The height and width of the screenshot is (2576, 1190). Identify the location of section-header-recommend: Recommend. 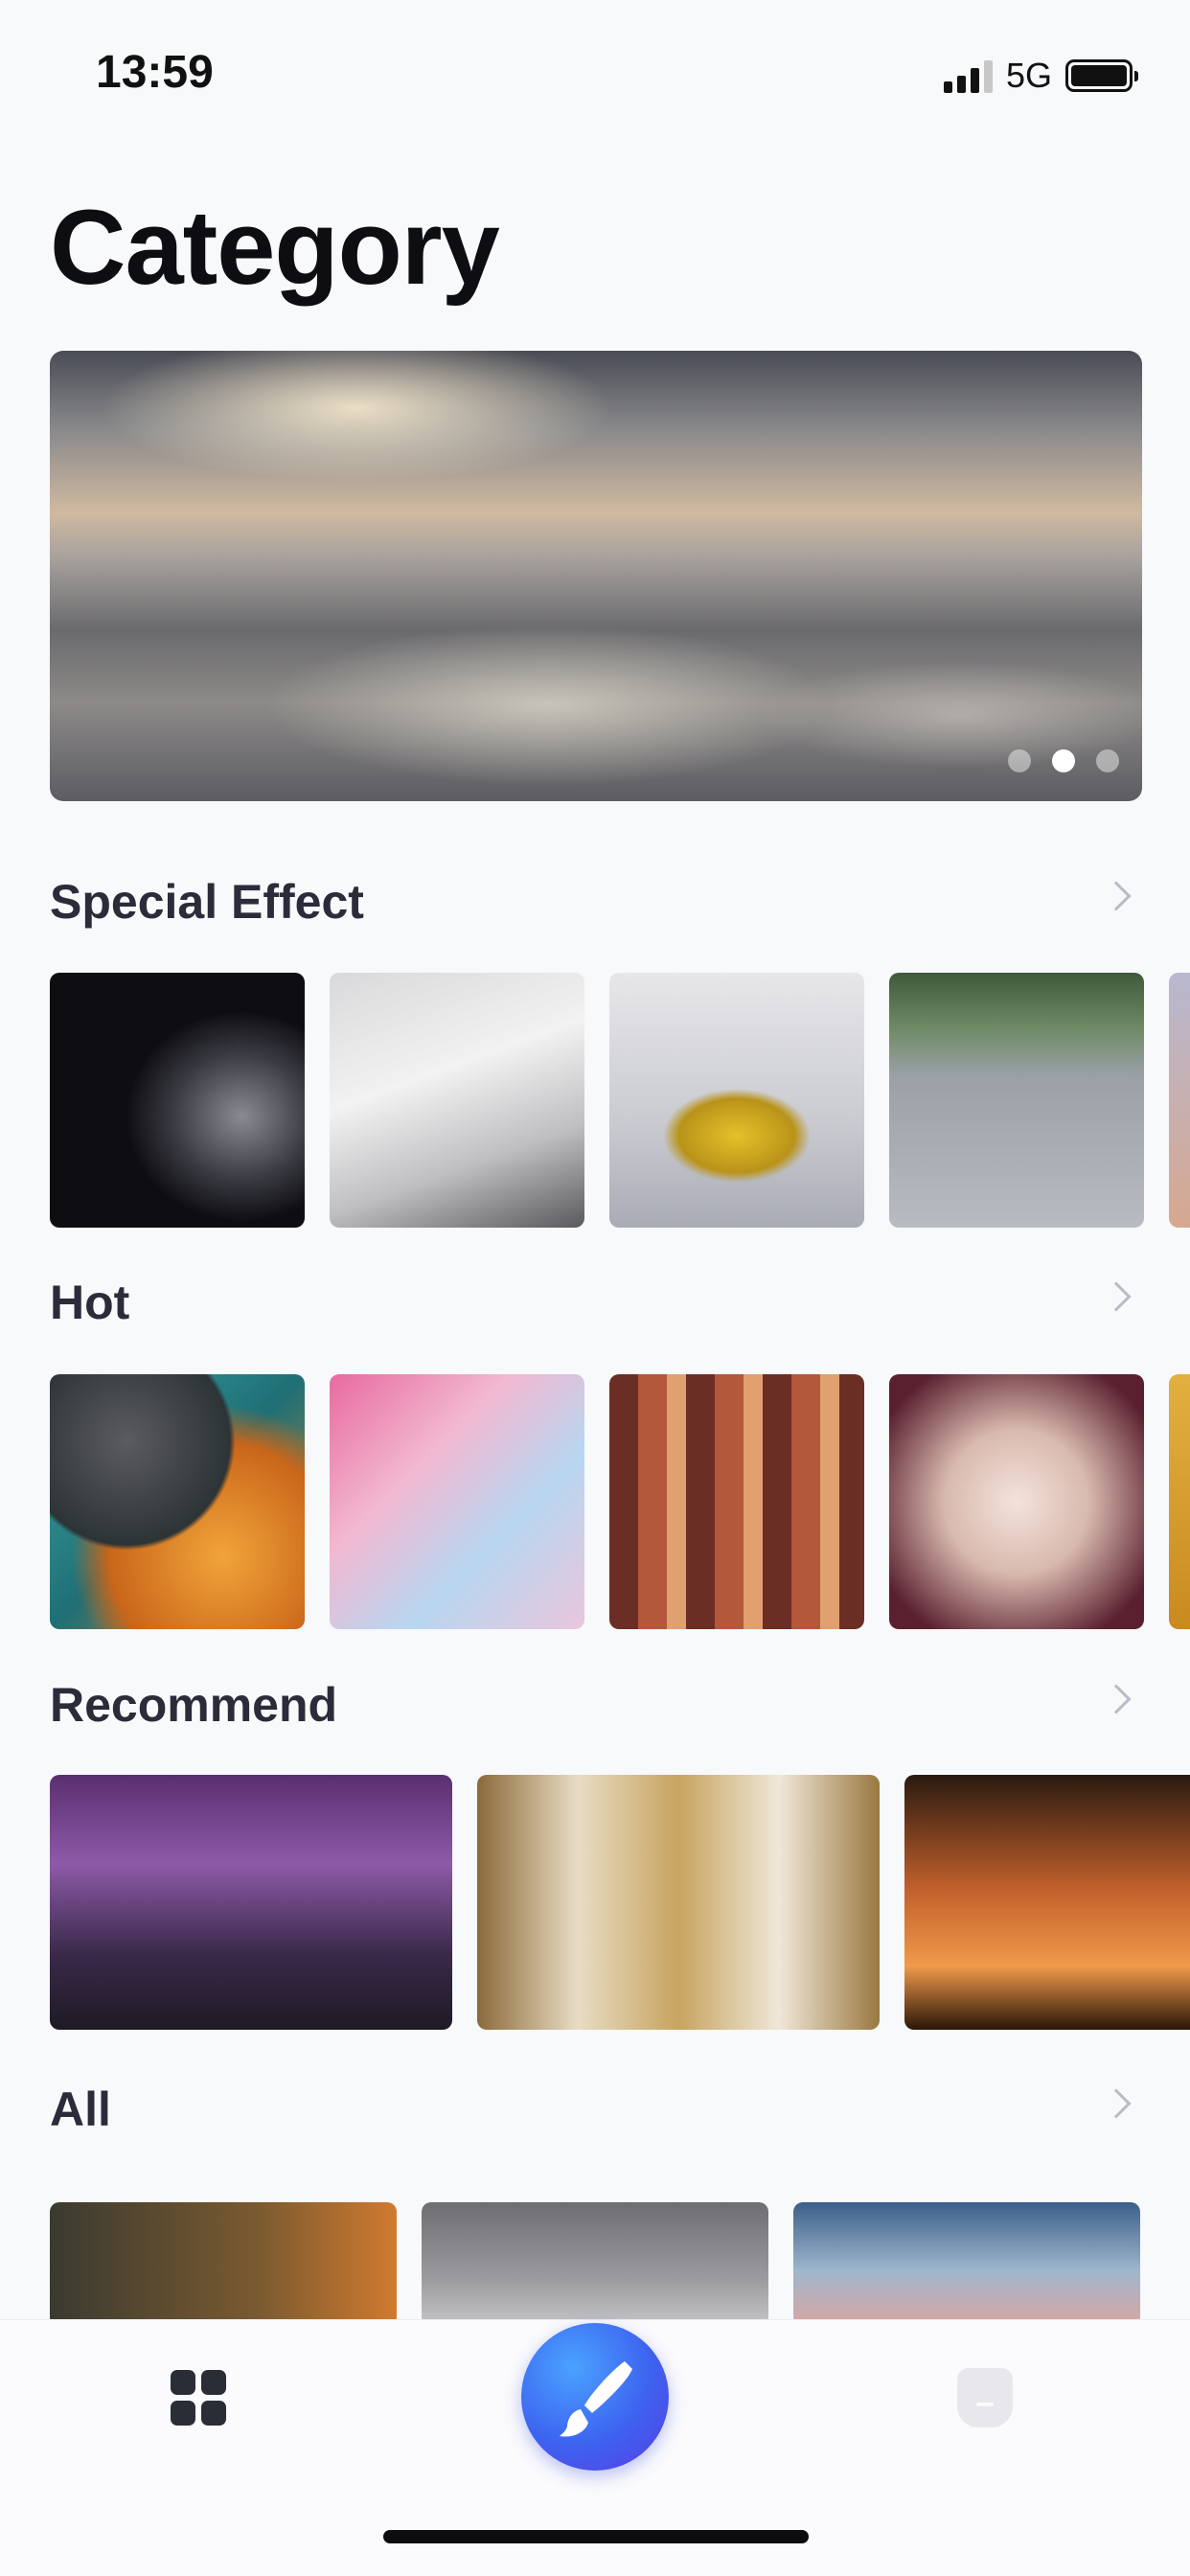
(596, 1706).